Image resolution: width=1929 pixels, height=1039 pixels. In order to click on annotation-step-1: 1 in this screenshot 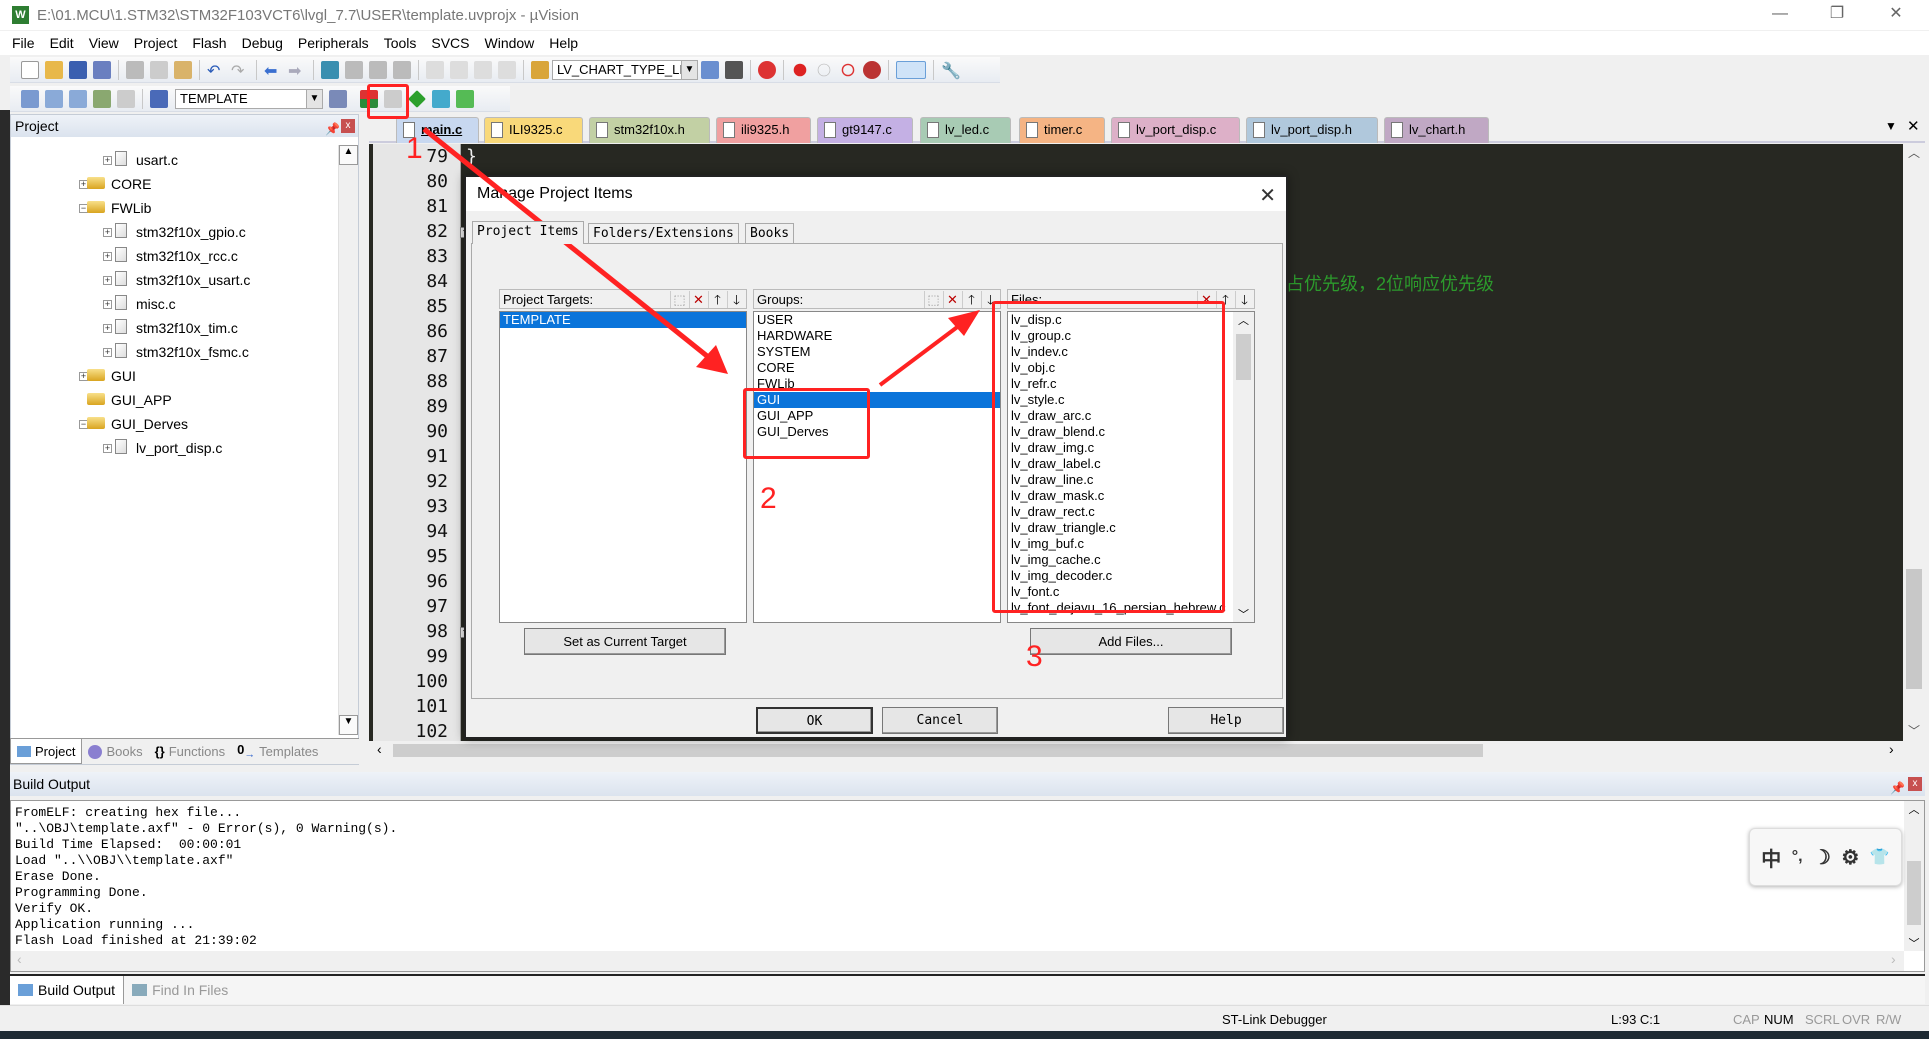, I will do `click(414, 148)`.